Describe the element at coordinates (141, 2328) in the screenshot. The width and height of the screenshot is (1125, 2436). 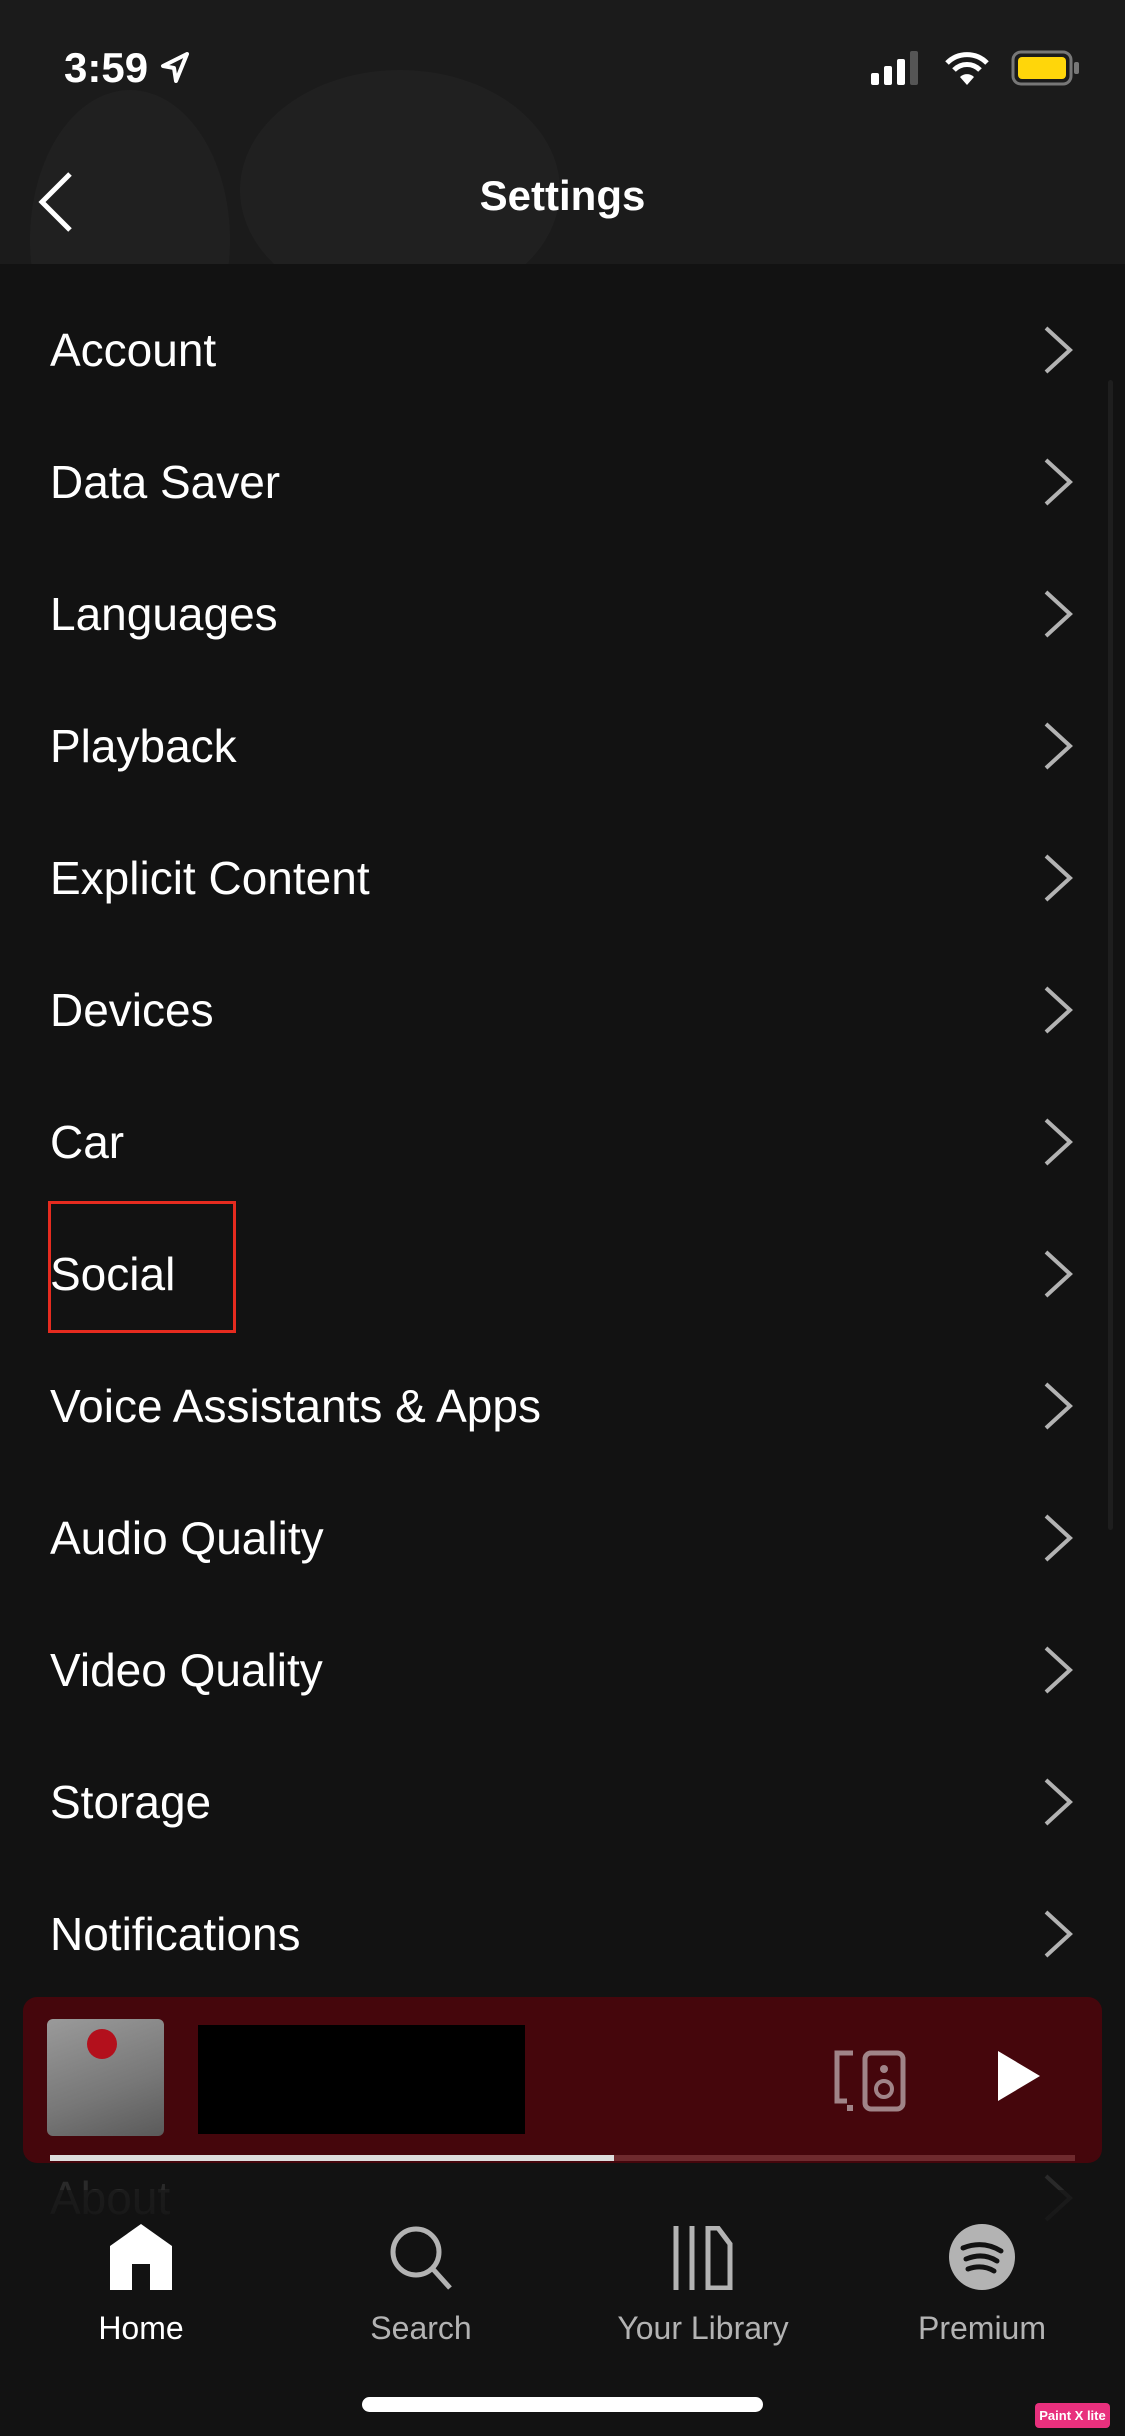
I see `nav-home-label: Home` at that location.